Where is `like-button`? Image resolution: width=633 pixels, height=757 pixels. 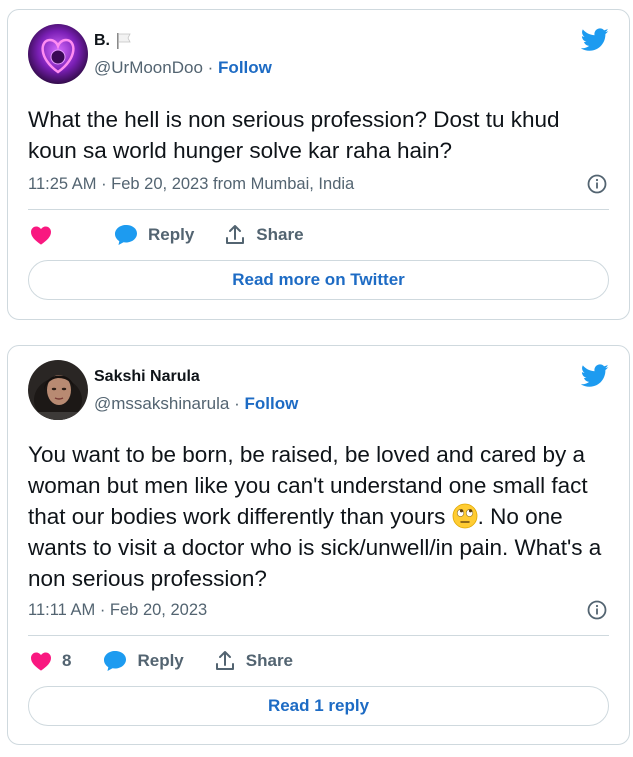 like-button is located at coordinates (46, 235).